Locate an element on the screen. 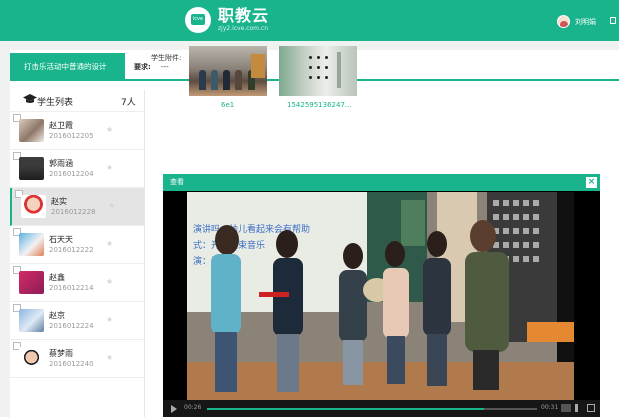 This screenshot has height=417, width=619. seek-progress is located at coordinates (346, 409).